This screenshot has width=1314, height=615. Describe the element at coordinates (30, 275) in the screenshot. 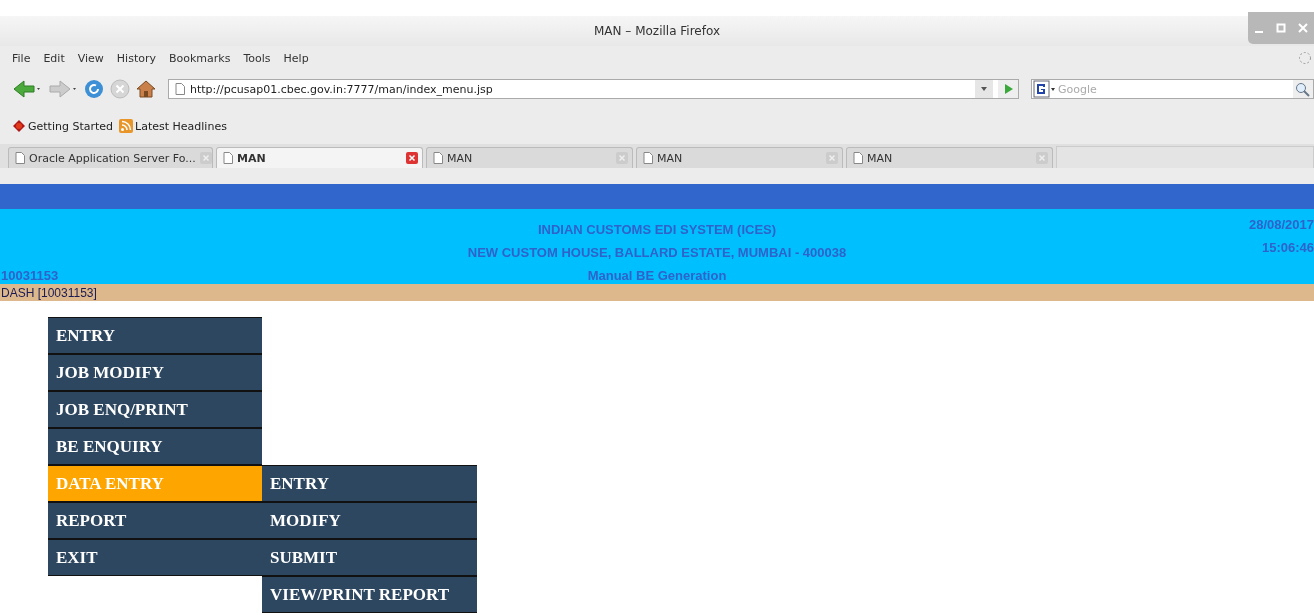

I see `user-id: 10031153` at that location.